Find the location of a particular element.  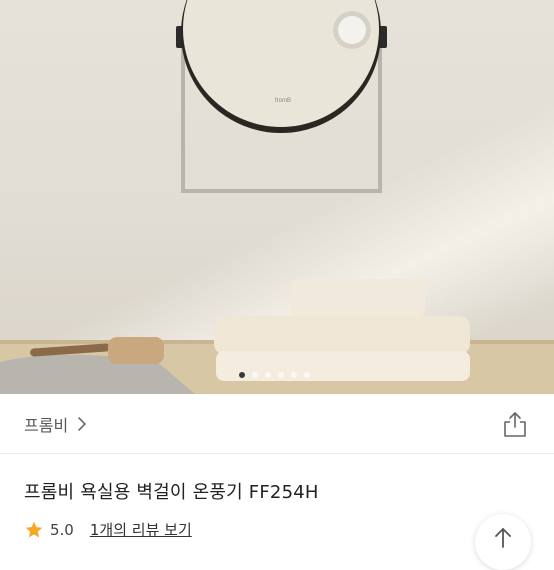

stand-bottom-bar is located at coordinates (281, 191).